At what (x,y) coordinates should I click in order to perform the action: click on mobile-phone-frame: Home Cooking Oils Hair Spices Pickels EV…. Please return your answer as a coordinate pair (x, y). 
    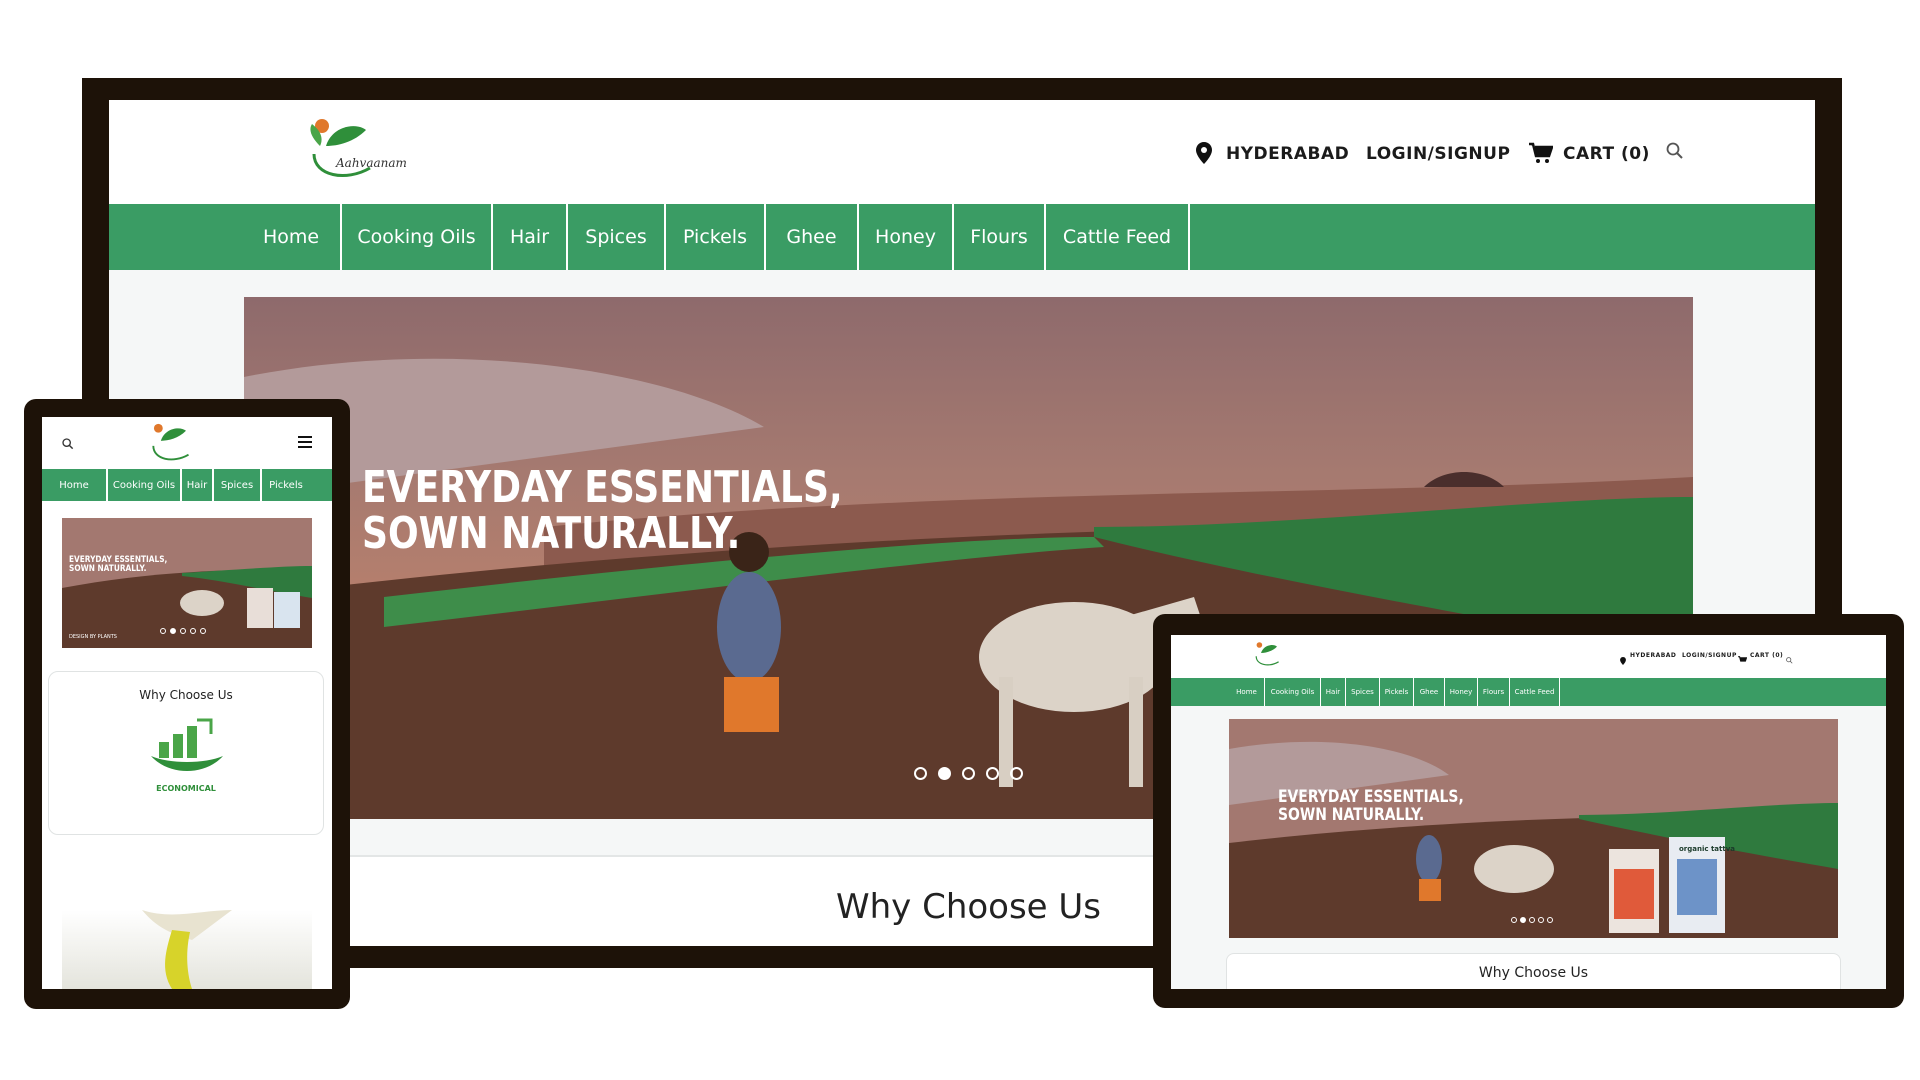
    Looking at the image, I should click on (187, 704).